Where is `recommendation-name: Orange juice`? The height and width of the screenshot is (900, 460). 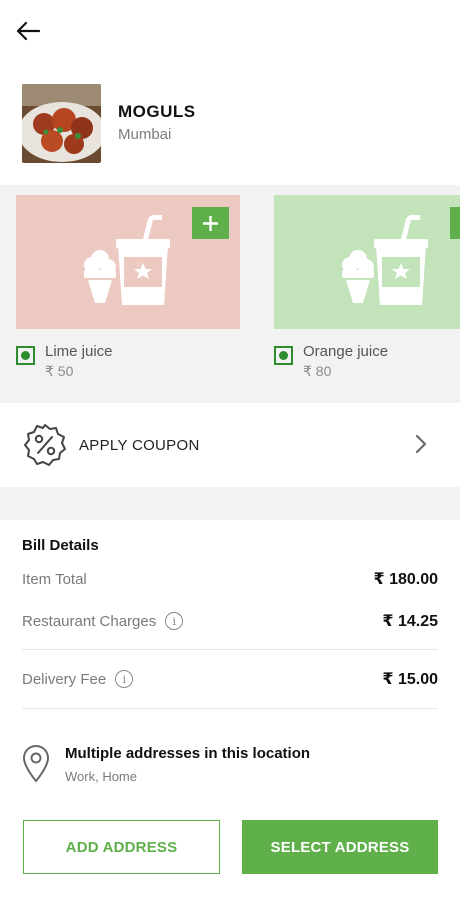
recommendation-name: Orange juice is located at coordinates (346, 351).